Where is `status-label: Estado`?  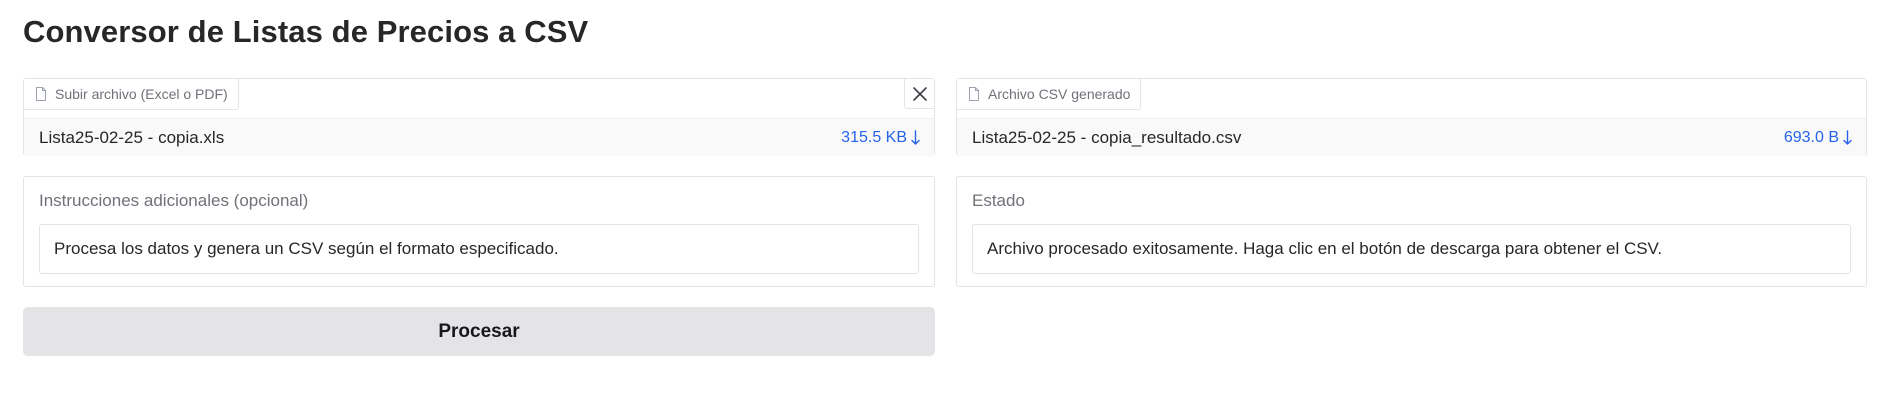
status-label: Estado is located at coordinates (998, 200).